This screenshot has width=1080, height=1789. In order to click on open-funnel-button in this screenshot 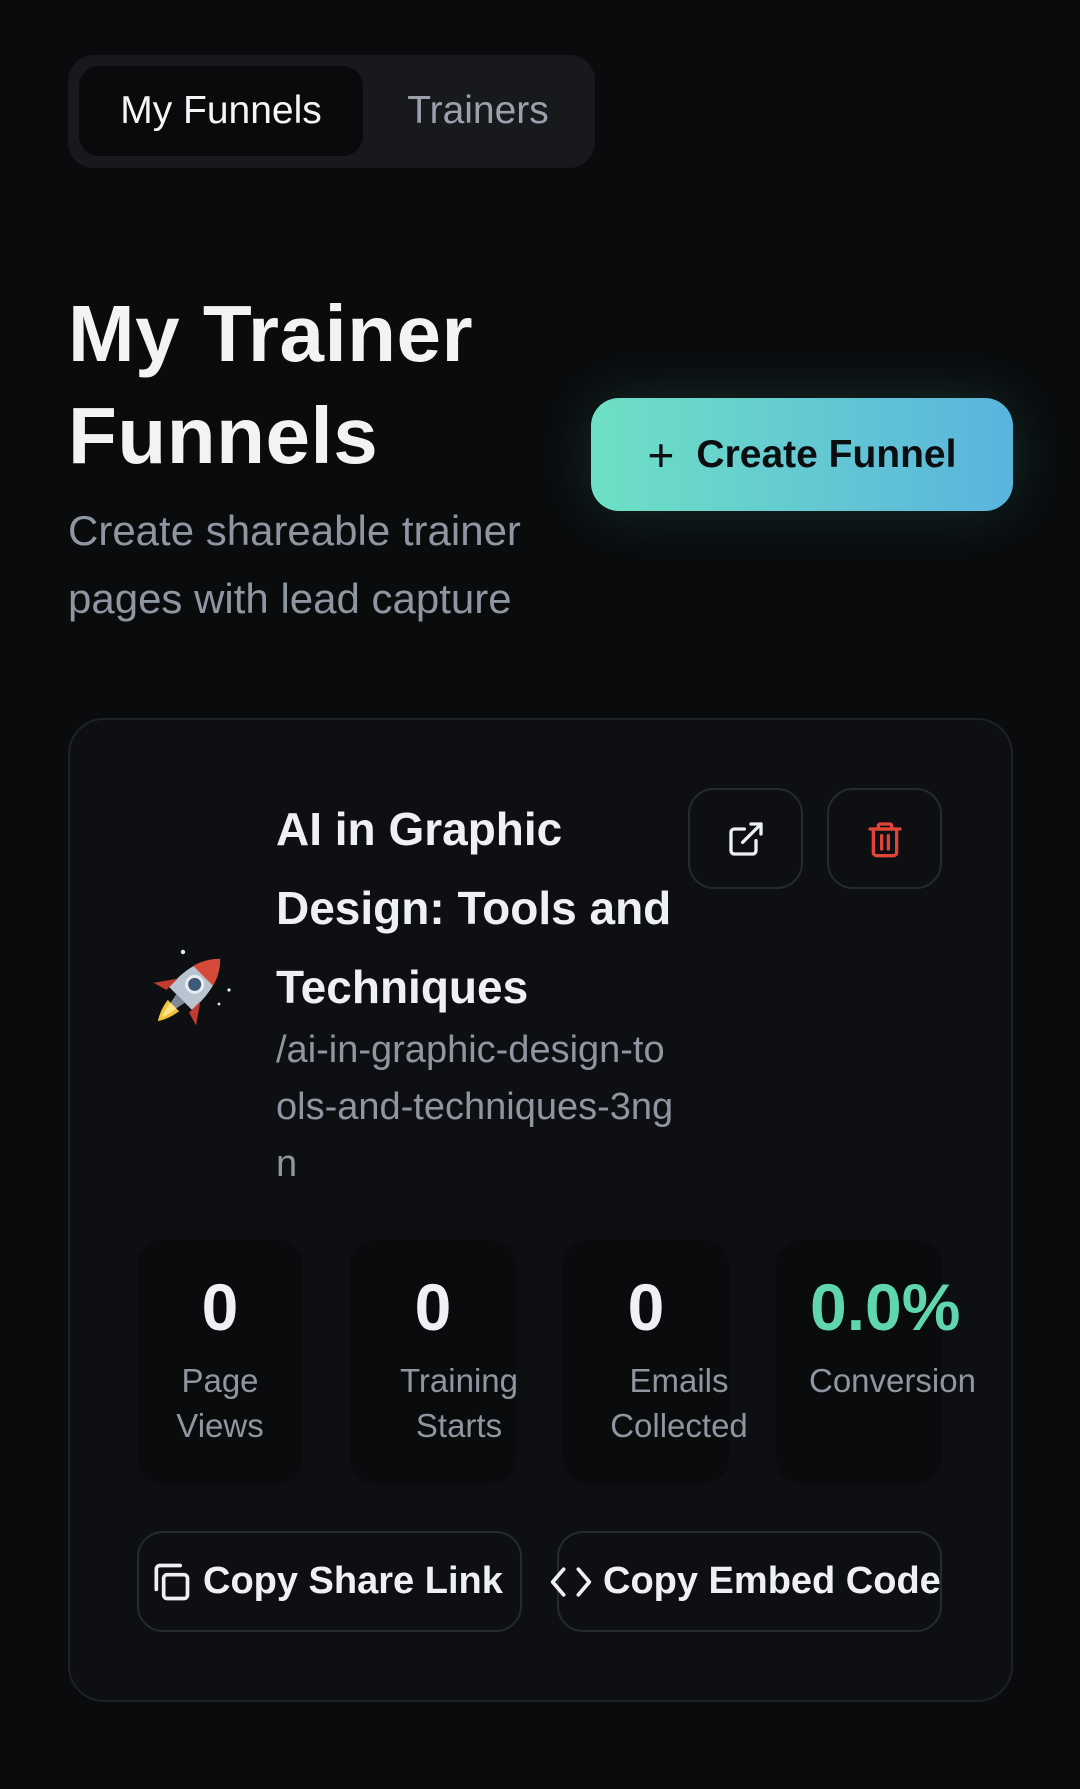, I will do `click(745, 838)`.